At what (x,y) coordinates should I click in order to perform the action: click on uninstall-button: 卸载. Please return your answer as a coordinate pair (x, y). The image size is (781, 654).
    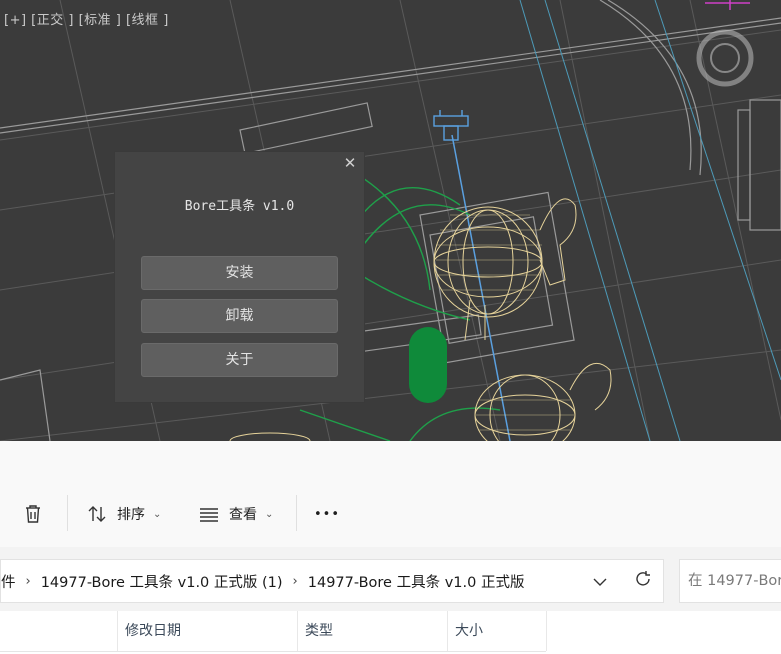
    Looking at the image, I should click on (239, 316).